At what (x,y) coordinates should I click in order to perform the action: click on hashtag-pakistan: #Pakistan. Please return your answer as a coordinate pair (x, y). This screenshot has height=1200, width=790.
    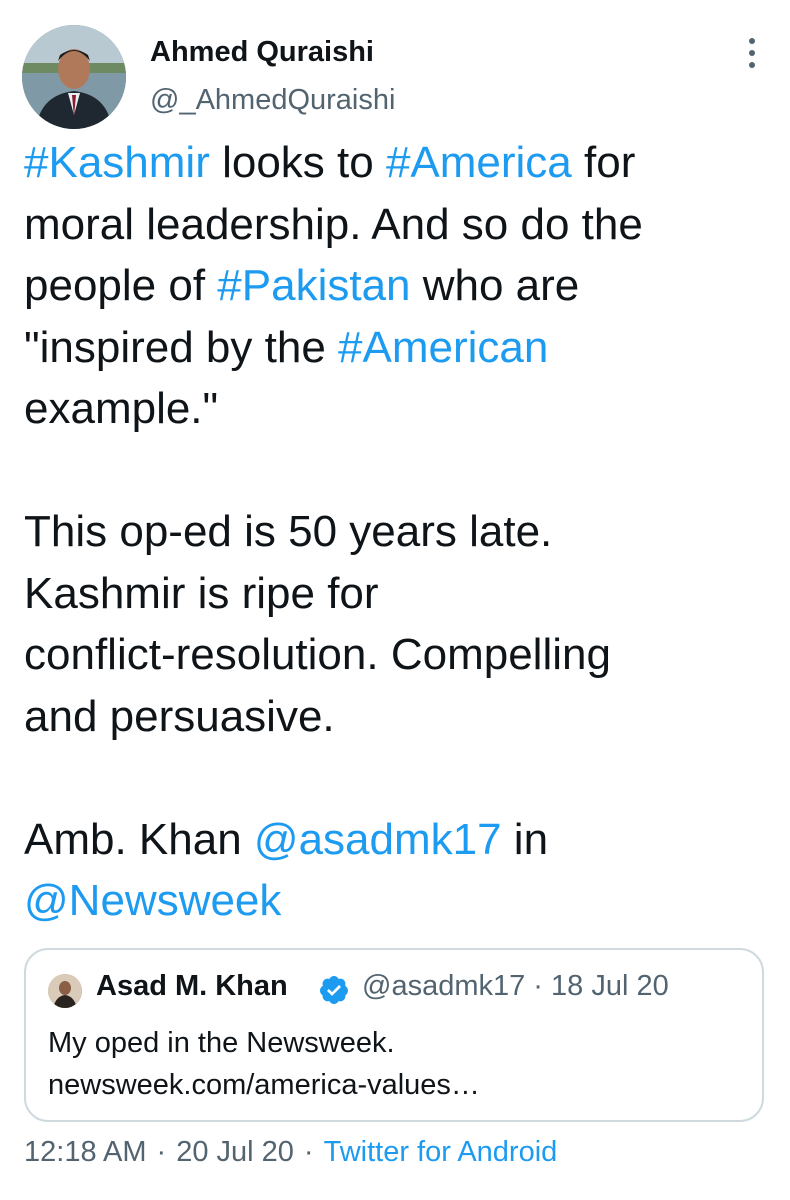
    Looking at the image, I should click on (313, 285).